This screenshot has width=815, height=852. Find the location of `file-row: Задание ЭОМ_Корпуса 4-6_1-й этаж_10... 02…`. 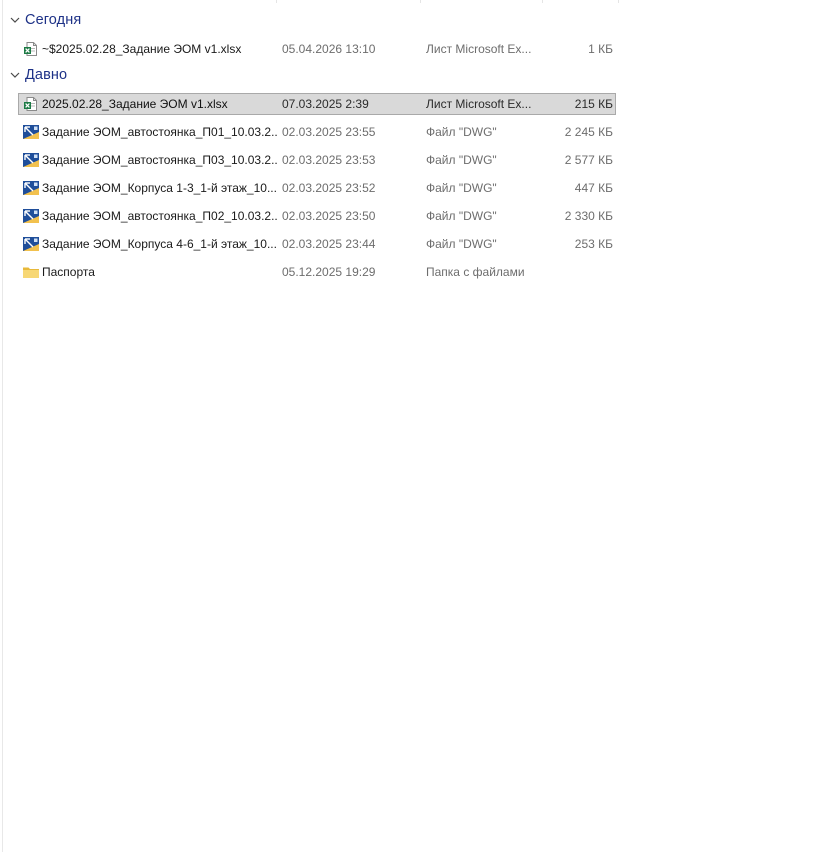

file-row: Задание ЭОМ_Корпуса 4-6_1-й этаж_10... 02… is located at coordinates (317, 244).